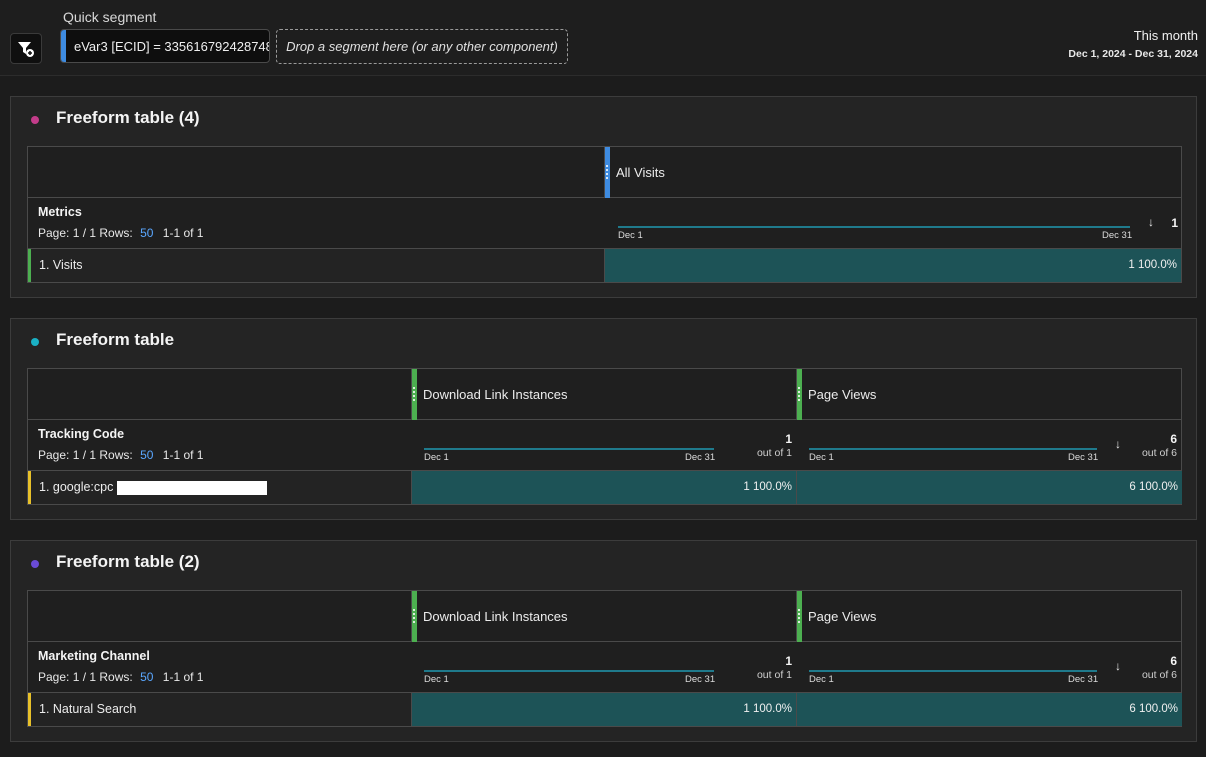 This screenshot has width=1206, height=757. I want to click on panel-header: Freeform table (4), so click(603, 120).